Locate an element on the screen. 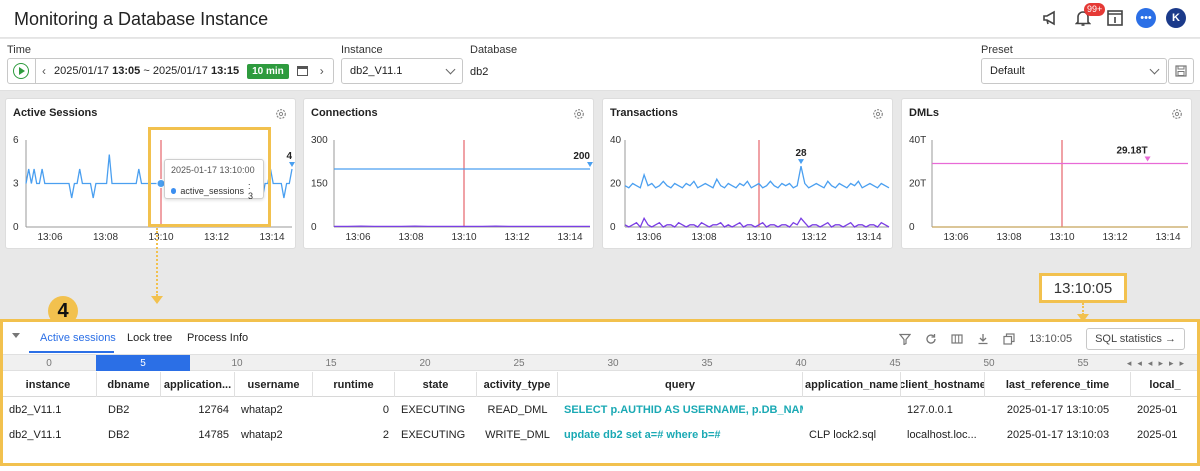  table-cell is located at coordinates (852, 409).